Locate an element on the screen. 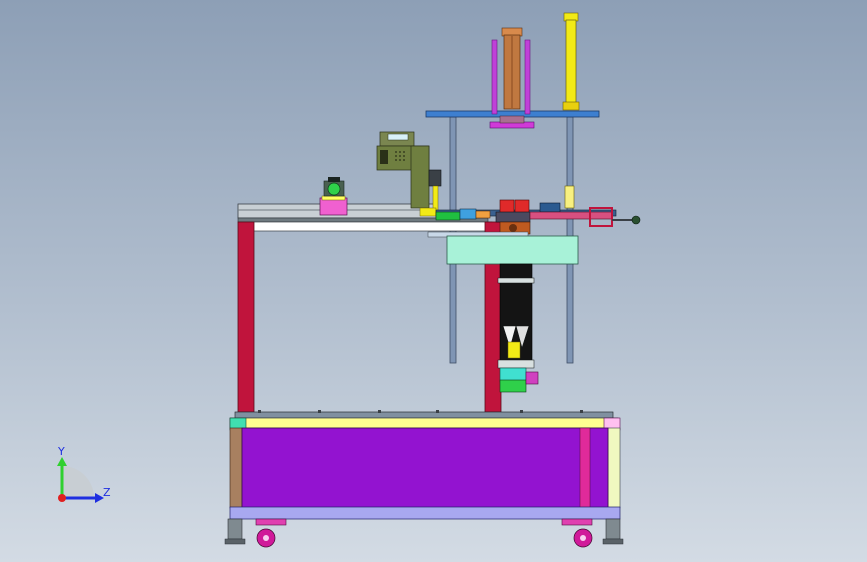  slide-carriage is located at coordinates (333, 196).